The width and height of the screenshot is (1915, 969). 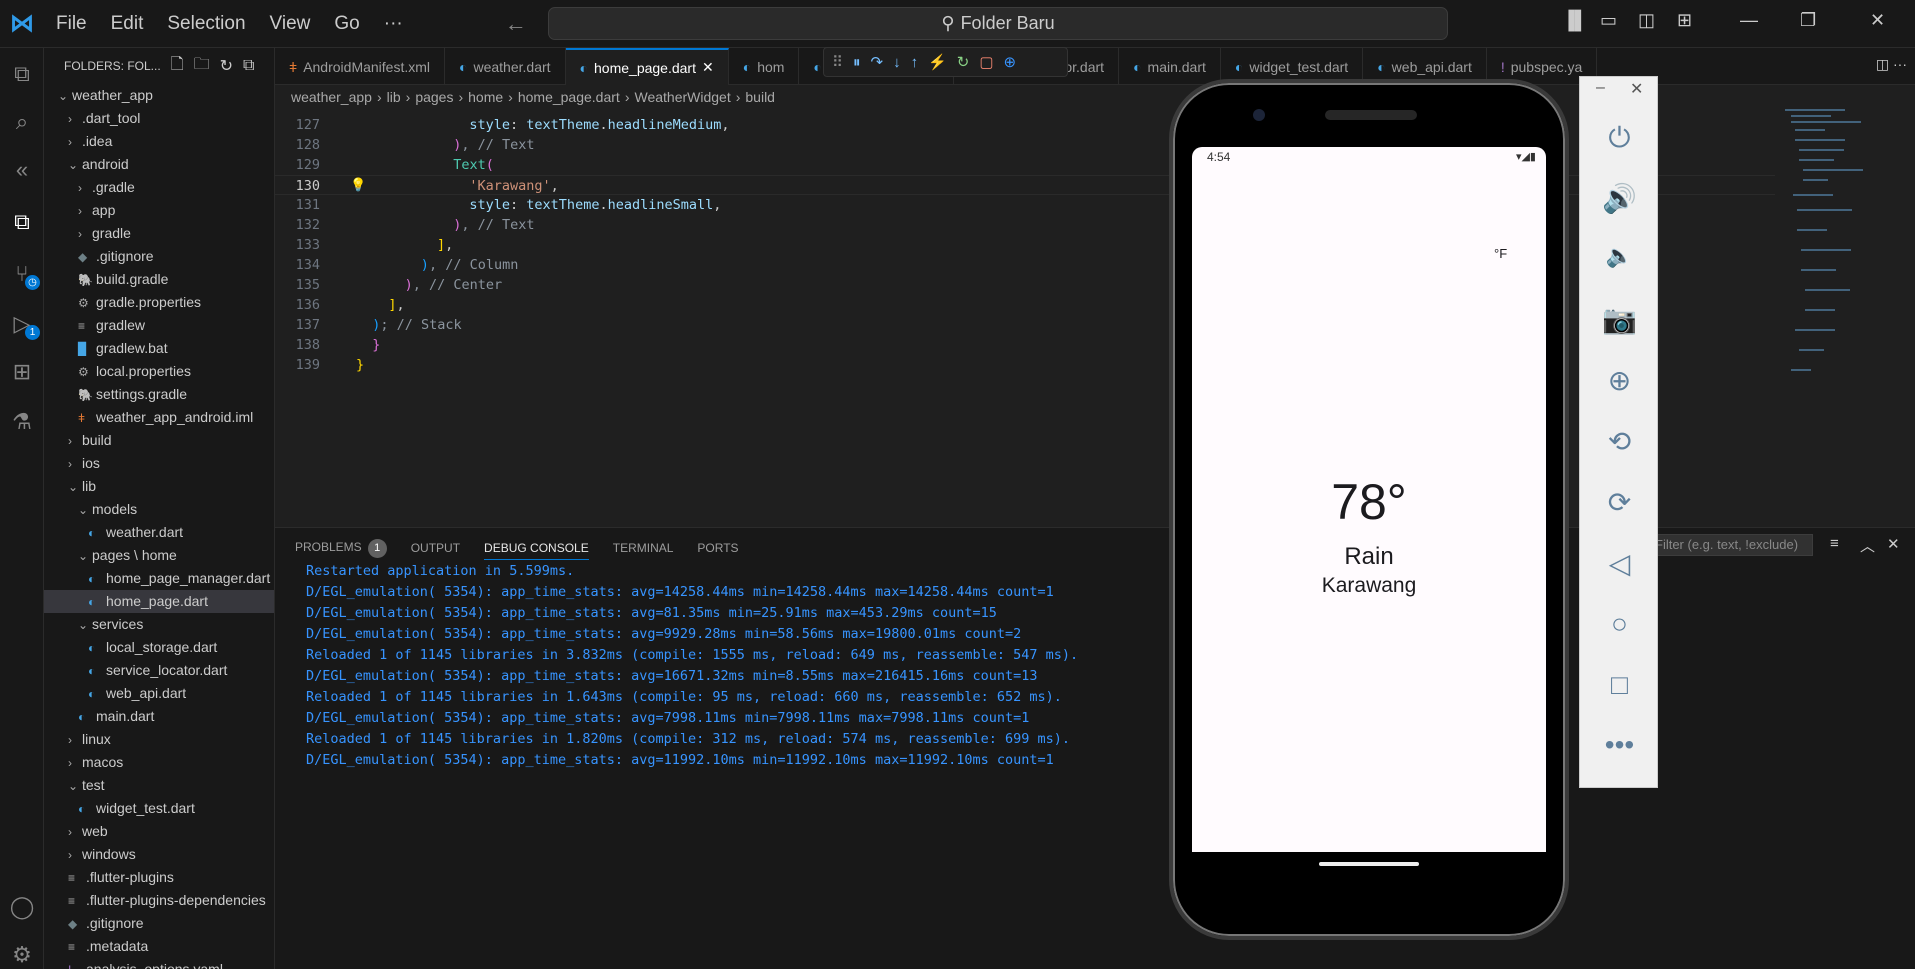 I want to click on search-icon: ⌕, so click(x=22, y=122).